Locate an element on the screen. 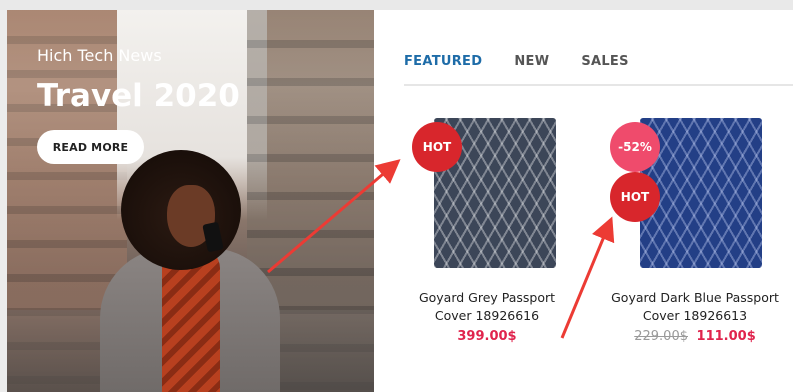  tab-new: NEW is located at coordinates (531, 61).